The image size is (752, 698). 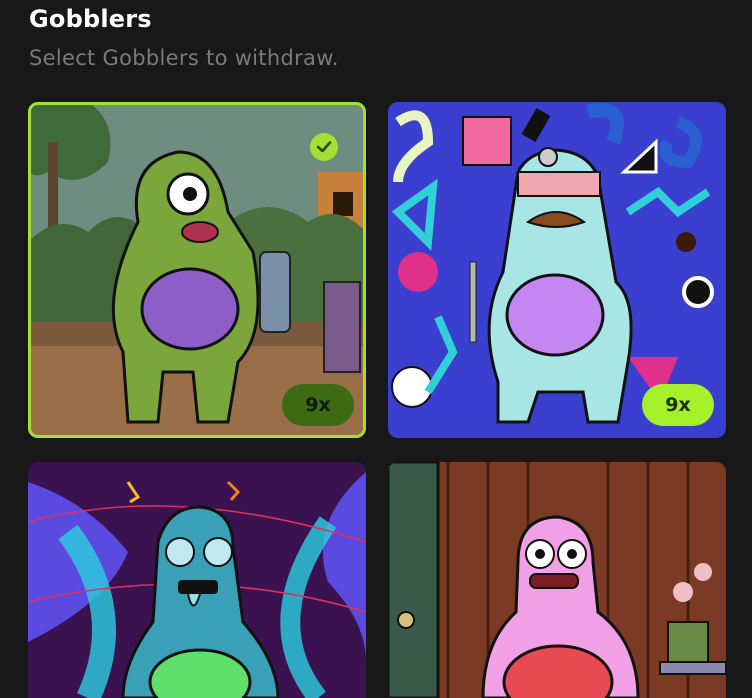 I want to click on page-title: Gobblers, so click(x=90, y=19).